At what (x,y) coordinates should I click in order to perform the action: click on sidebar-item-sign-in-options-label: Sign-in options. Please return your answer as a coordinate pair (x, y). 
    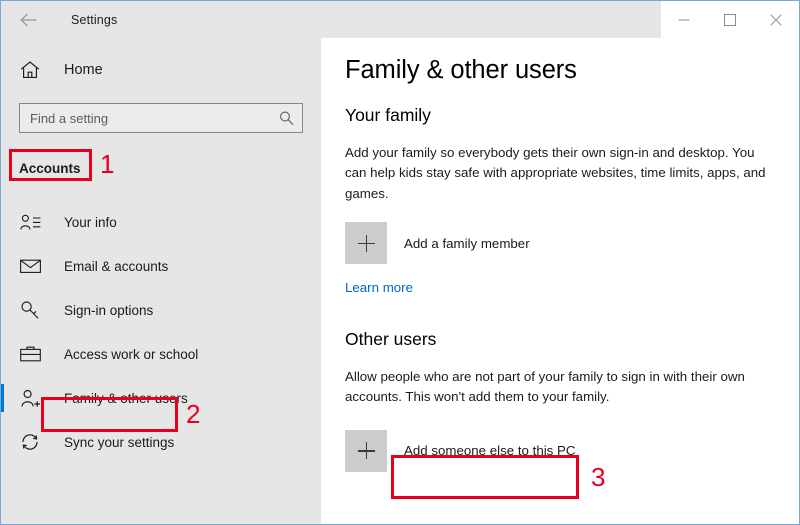
    Looking at the image, I should click on (109, 310).